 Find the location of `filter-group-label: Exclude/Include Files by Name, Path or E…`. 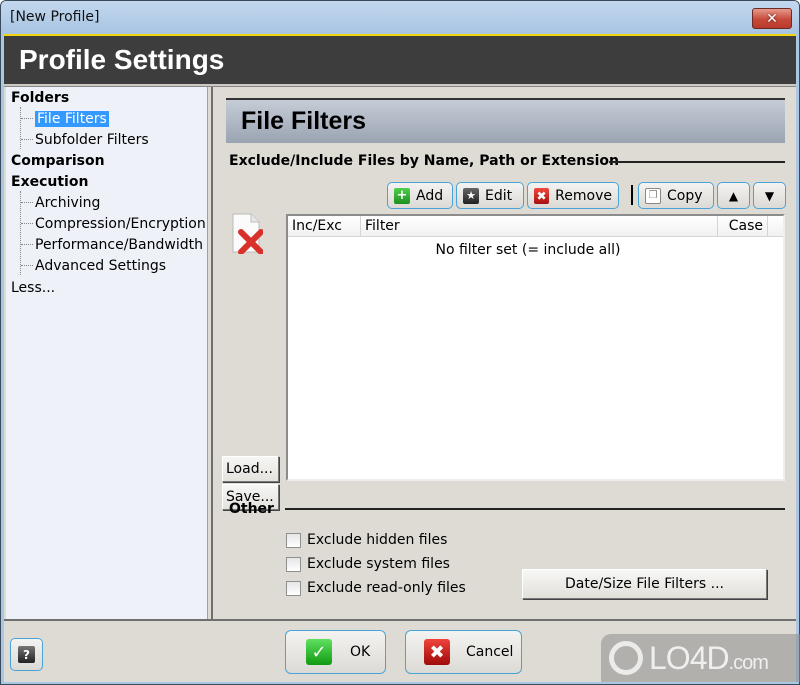

filter-group-label: Exclude/Include Files by Name, Path or E… is located at coordinates (424, 161).